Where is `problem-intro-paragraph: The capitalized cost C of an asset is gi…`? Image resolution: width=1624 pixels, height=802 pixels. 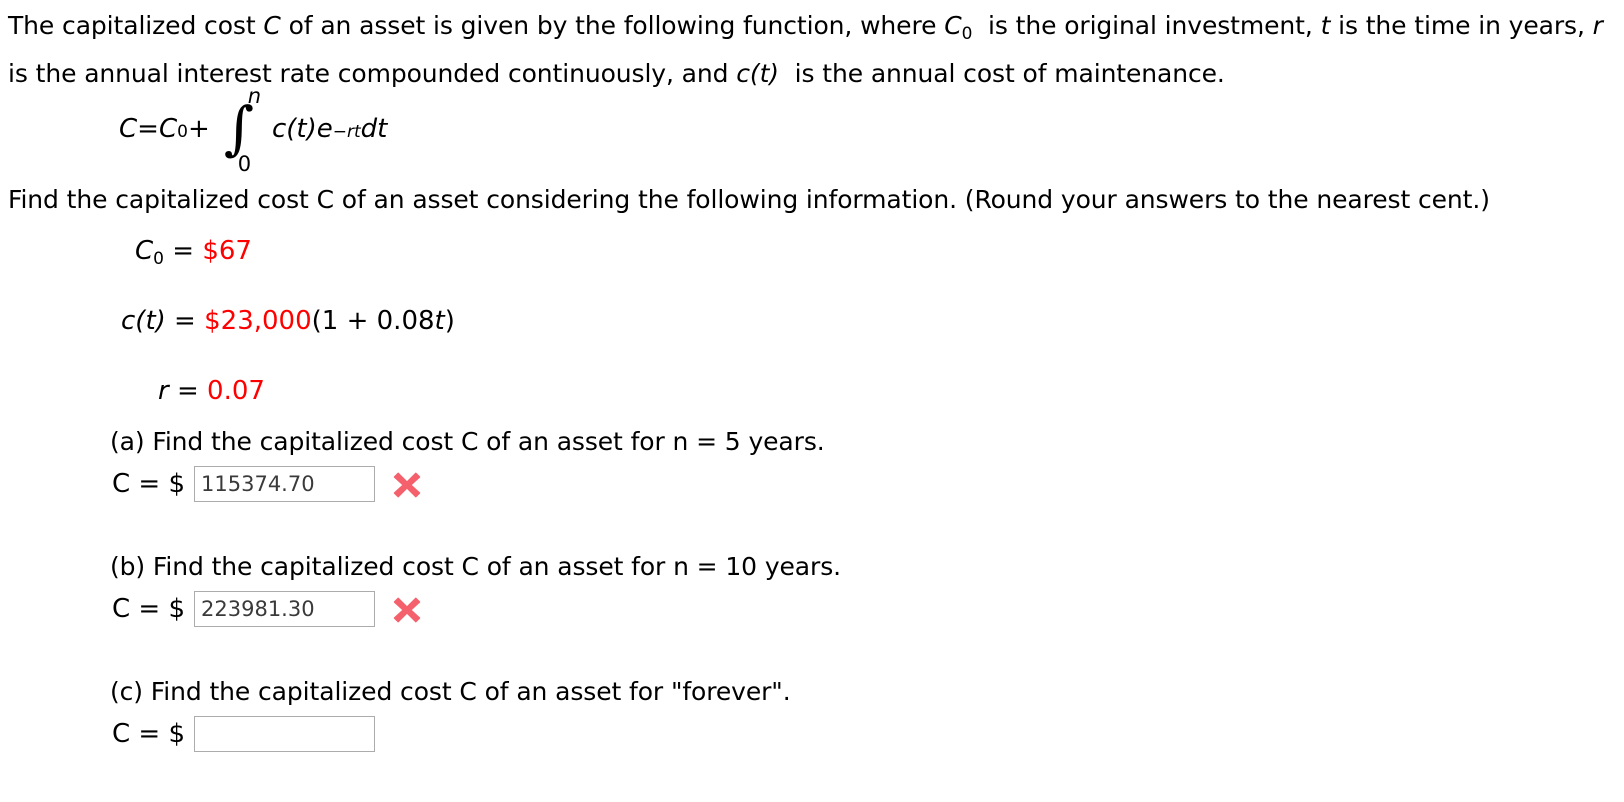
problem-intro-paragraph: The capitalized cost C of an asset is gi… is located at coordinates (811, 49).